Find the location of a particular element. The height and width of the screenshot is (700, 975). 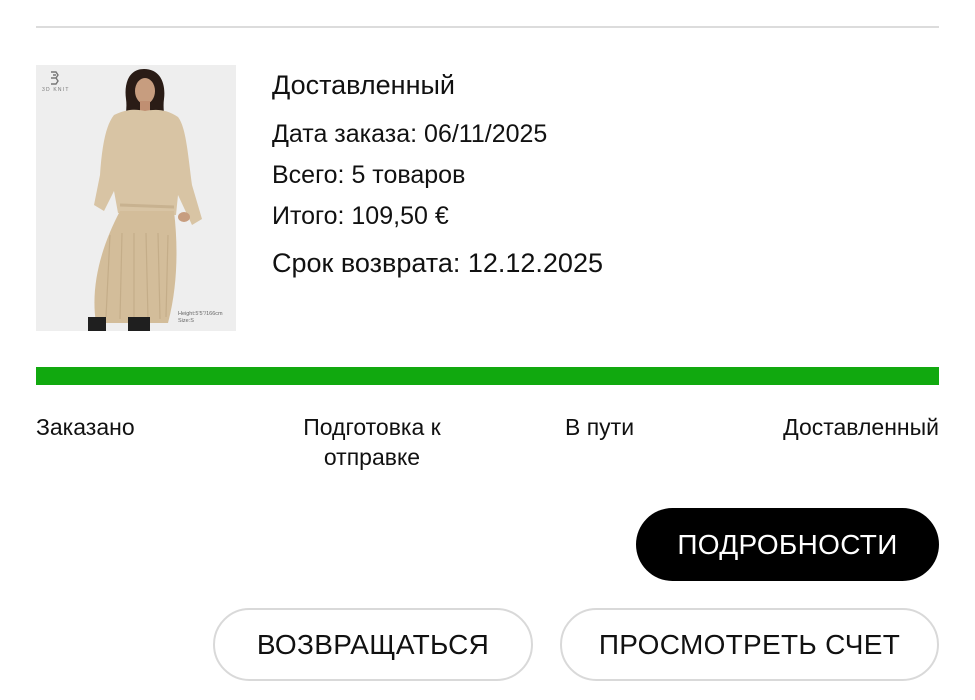

product-photo: 3D KNIT Height:5'5"/166cm Size:S is located at coordinates (136, 198).